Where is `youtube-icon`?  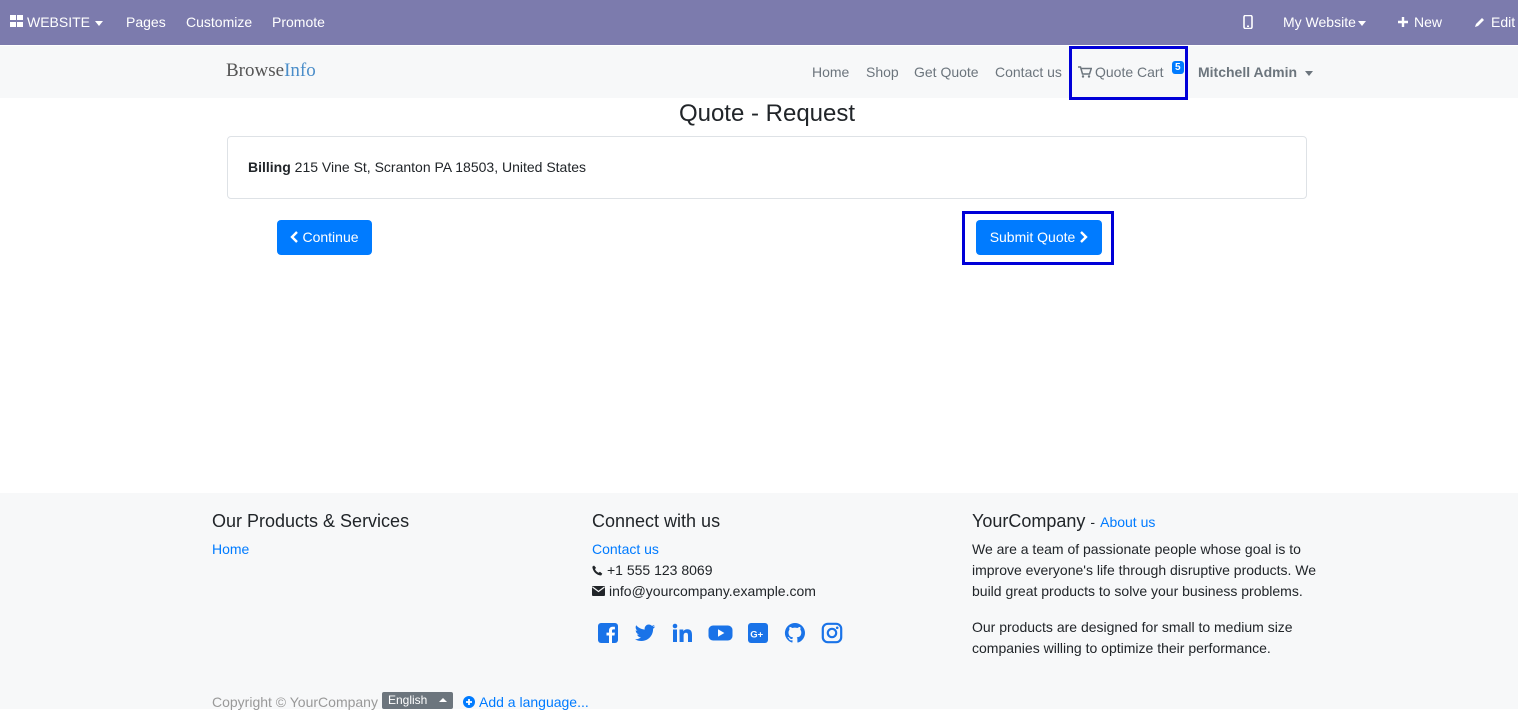 youtube-icon is located at coordinates (720, 633).